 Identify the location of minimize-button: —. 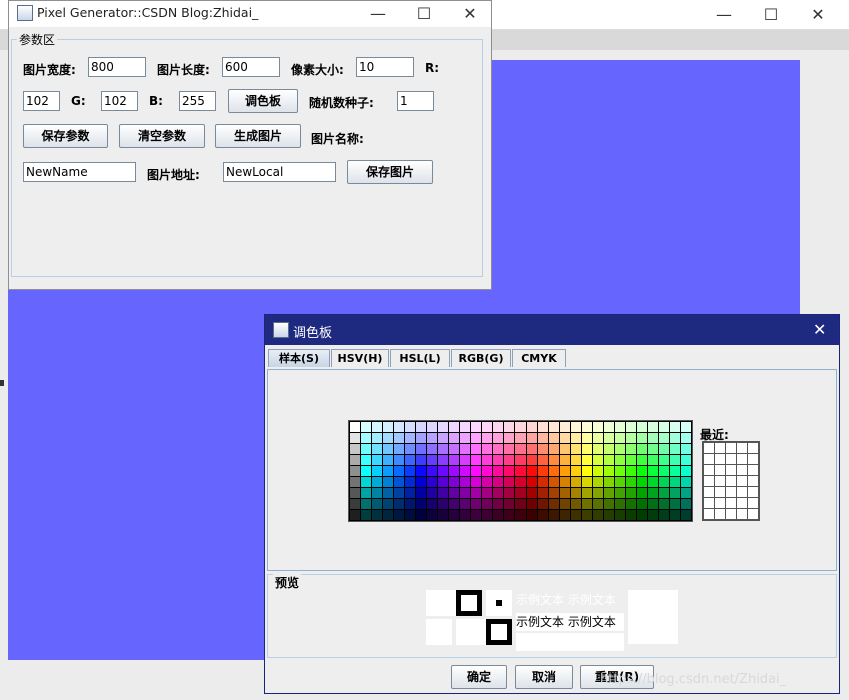
(378, 14).